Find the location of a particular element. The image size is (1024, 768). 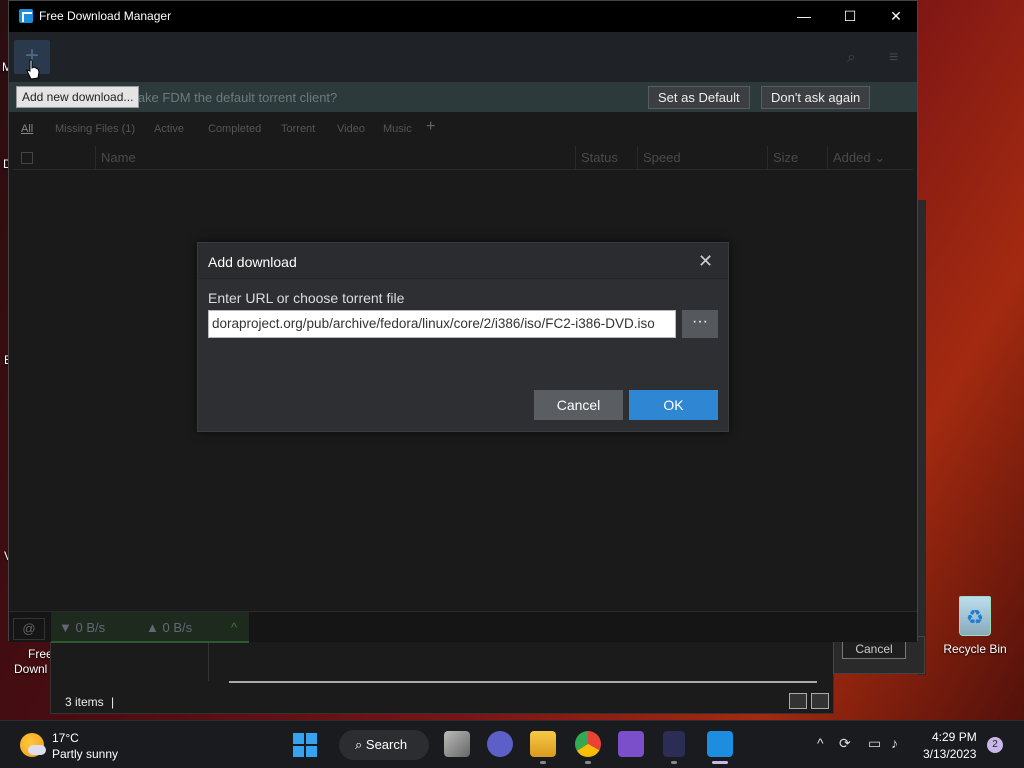

download-speed: ▼ 0 B/s is located at coordinates (82, 627).